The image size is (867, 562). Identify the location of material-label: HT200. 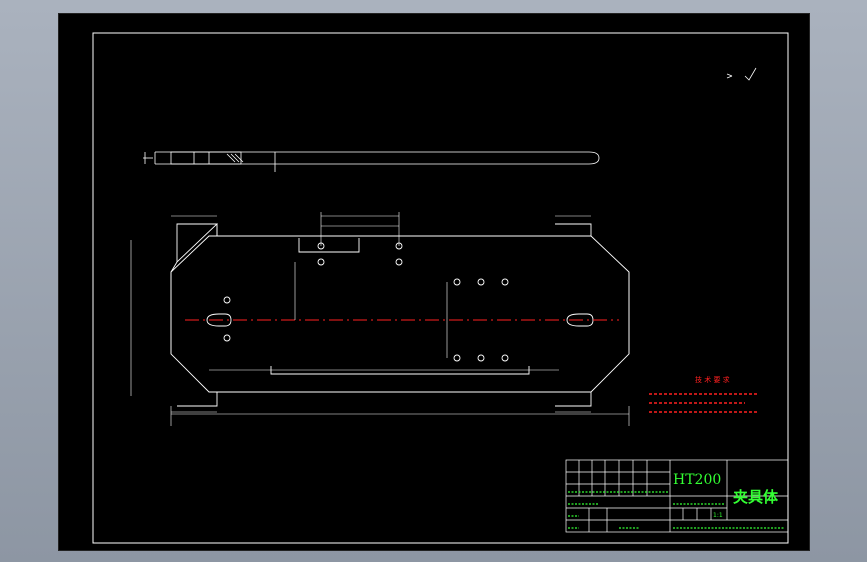
(697, 480).